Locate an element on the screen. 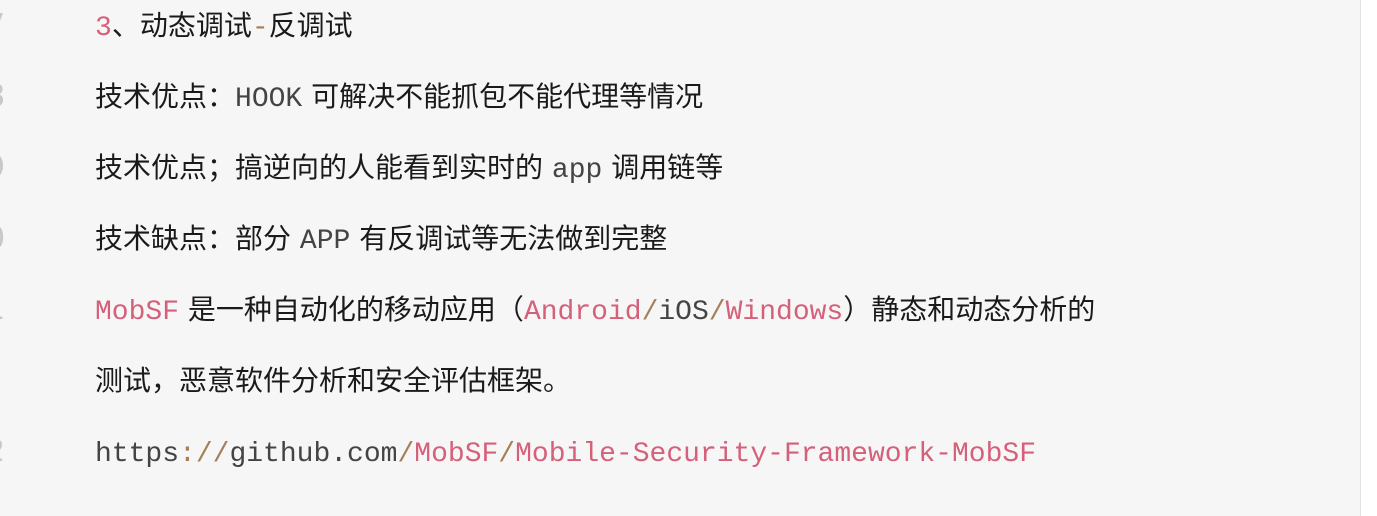 This screenshot has height=516, width=1377. line-text: 调用链等 is located at coordinates (667, 167).